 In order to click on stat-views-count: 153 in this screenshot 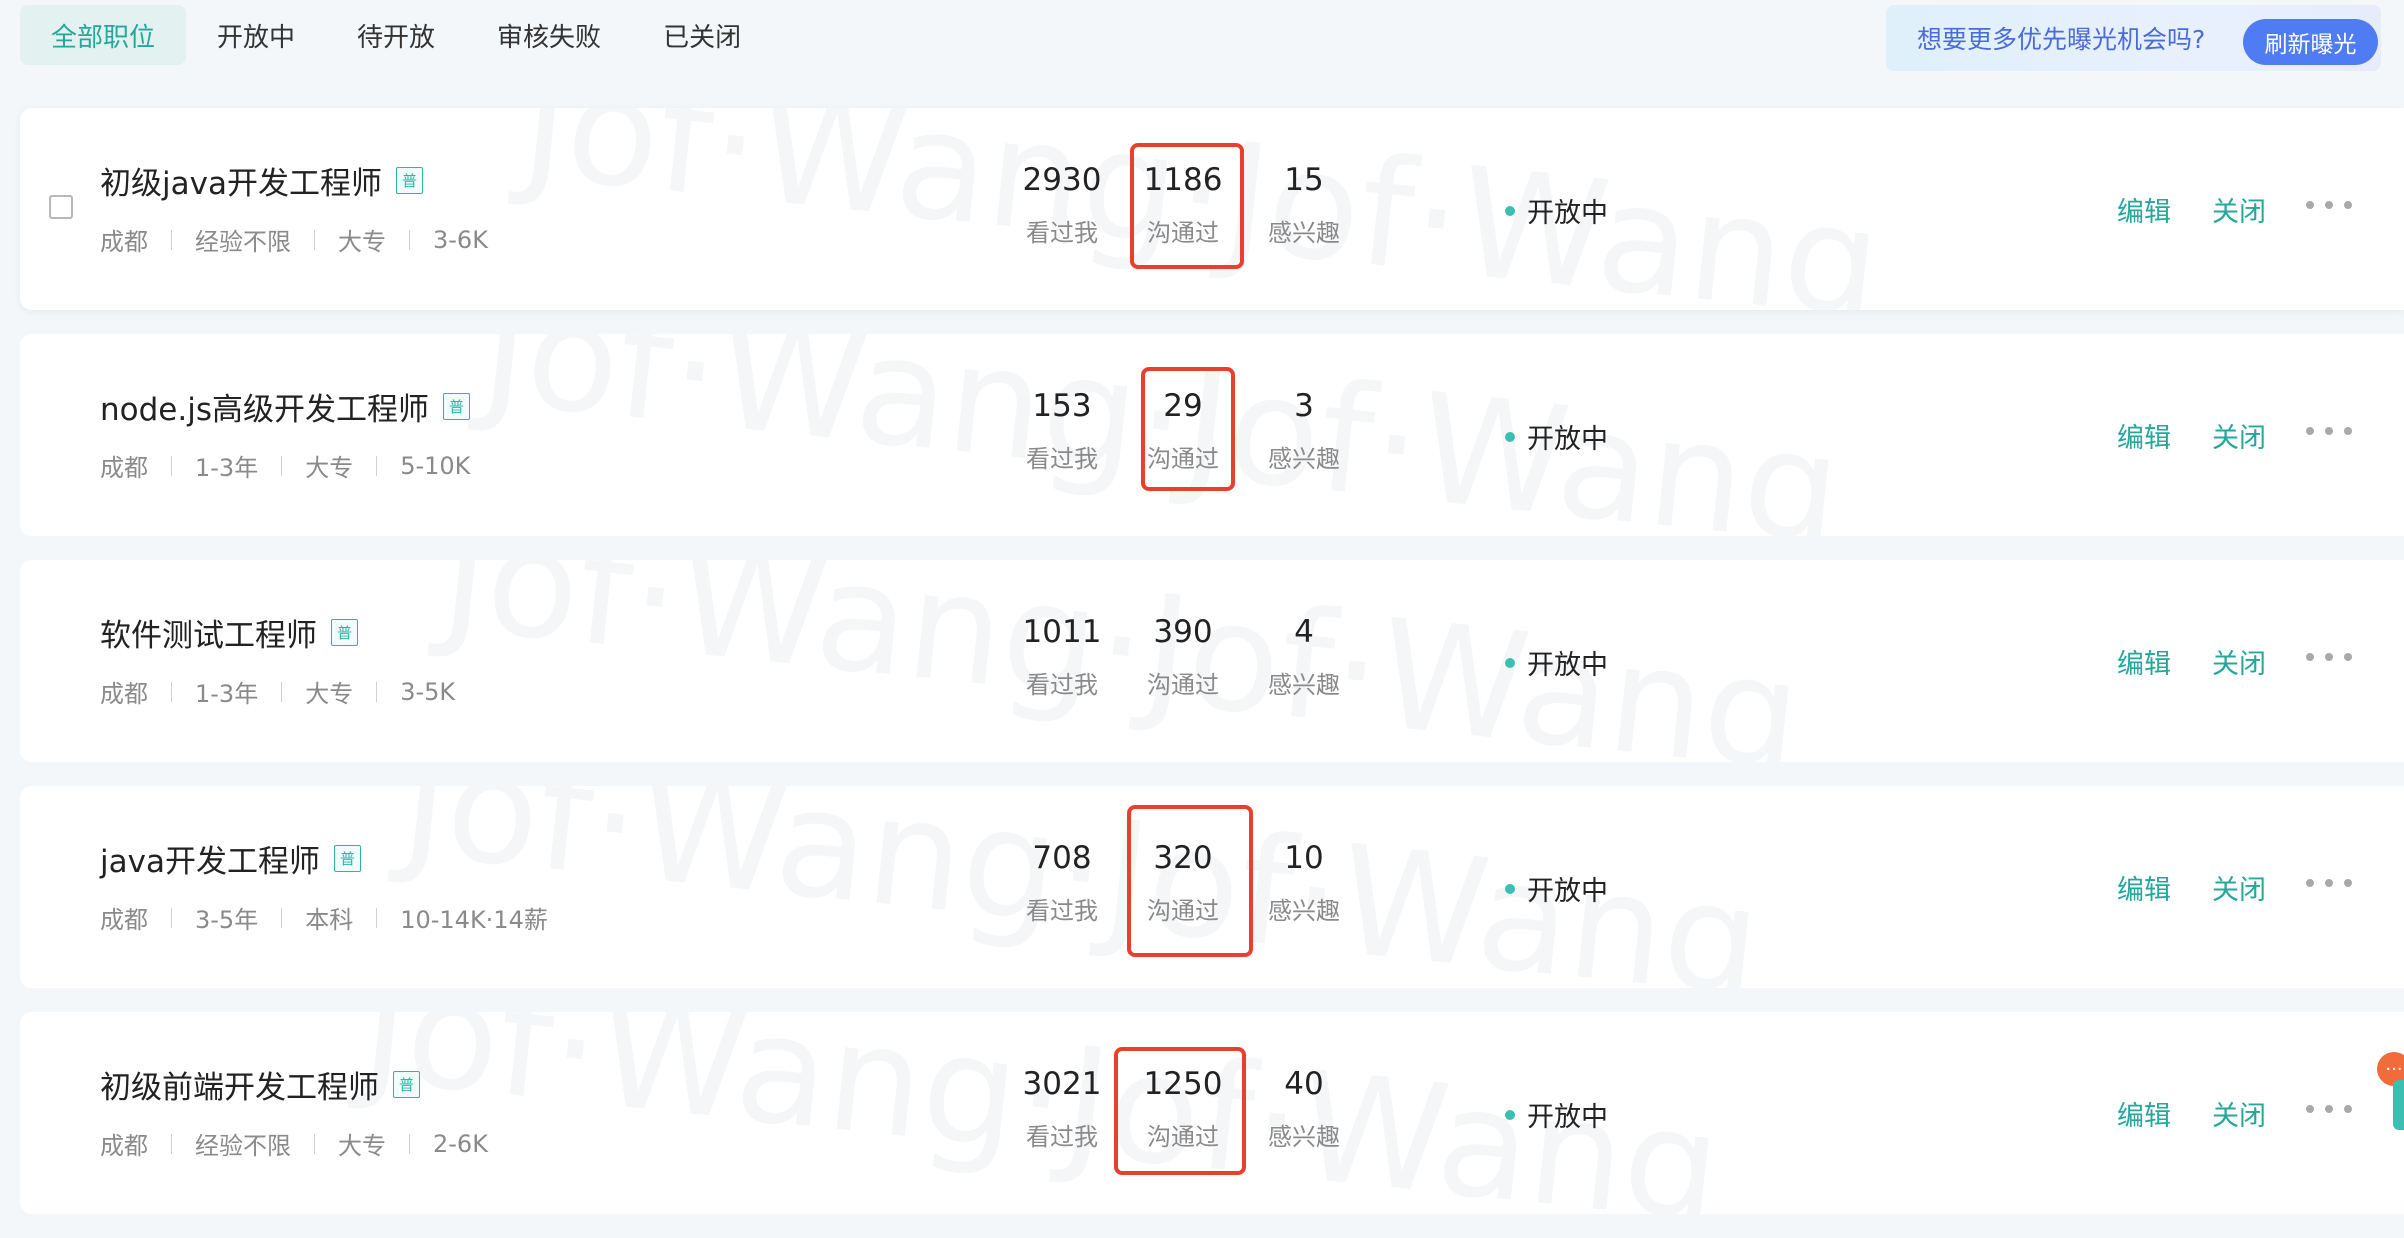, I will do `click(1062, 406)`.